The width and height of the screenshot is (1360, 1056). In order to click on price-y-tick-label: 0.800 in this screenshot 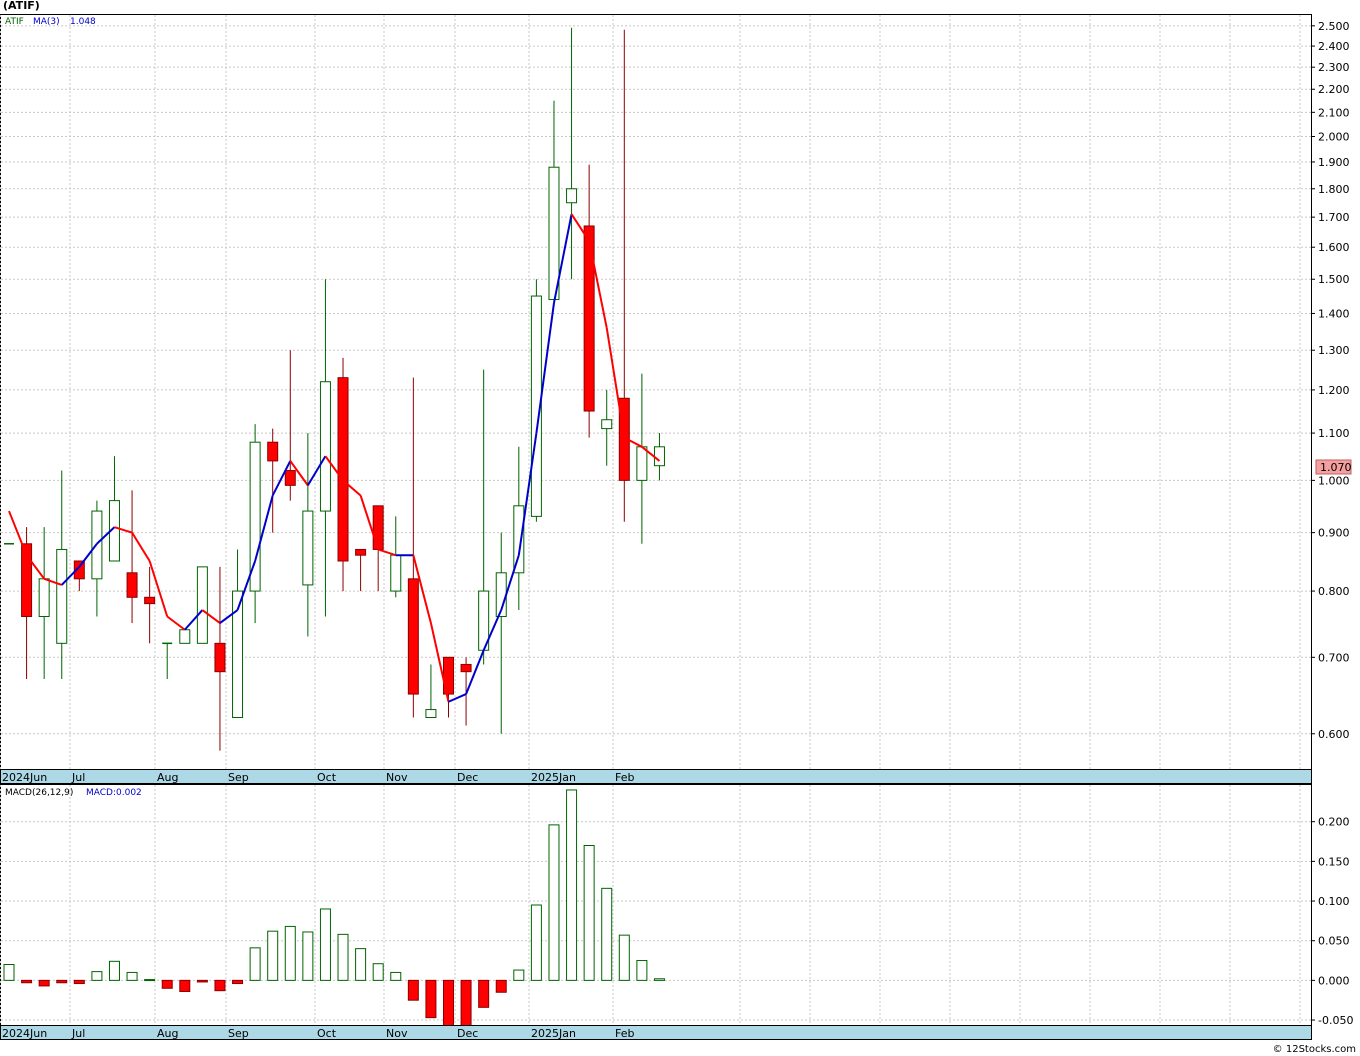, I will do `click(1334, 591)`.